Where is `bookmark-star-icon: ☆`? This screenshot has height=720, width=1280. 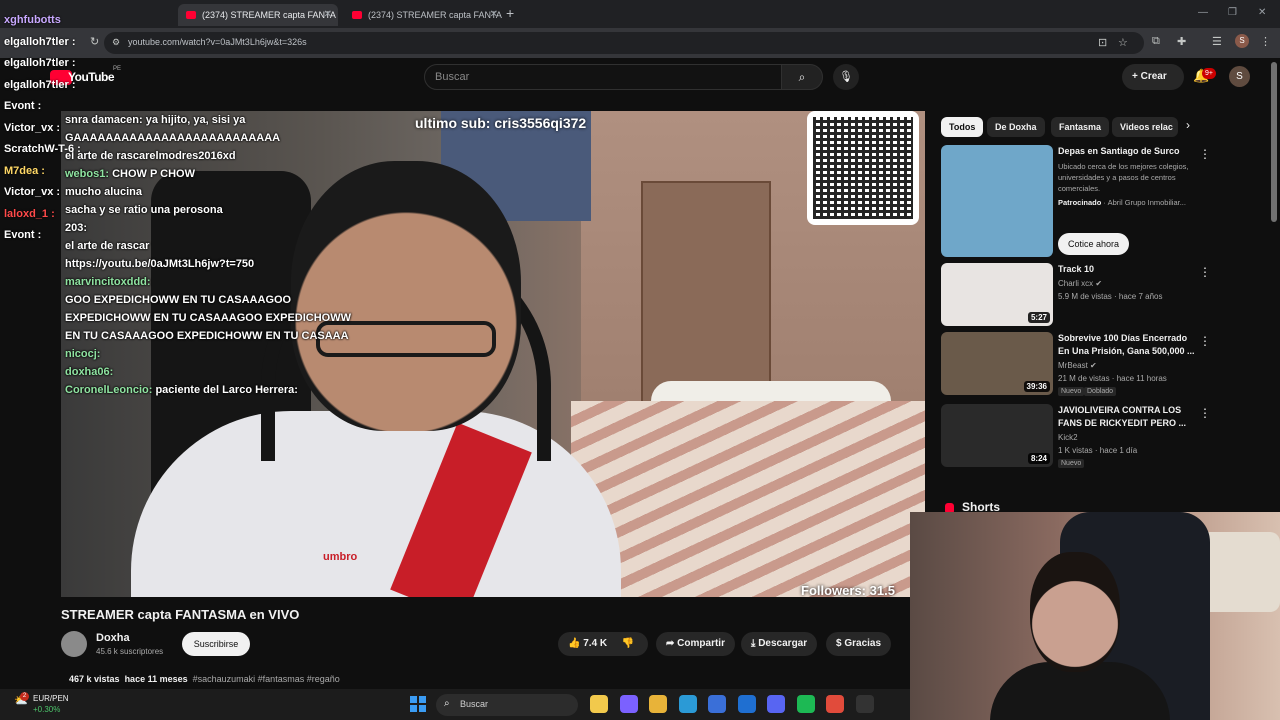 bookmark-star-icon: ☆ is located at coordinates (1123, 42).